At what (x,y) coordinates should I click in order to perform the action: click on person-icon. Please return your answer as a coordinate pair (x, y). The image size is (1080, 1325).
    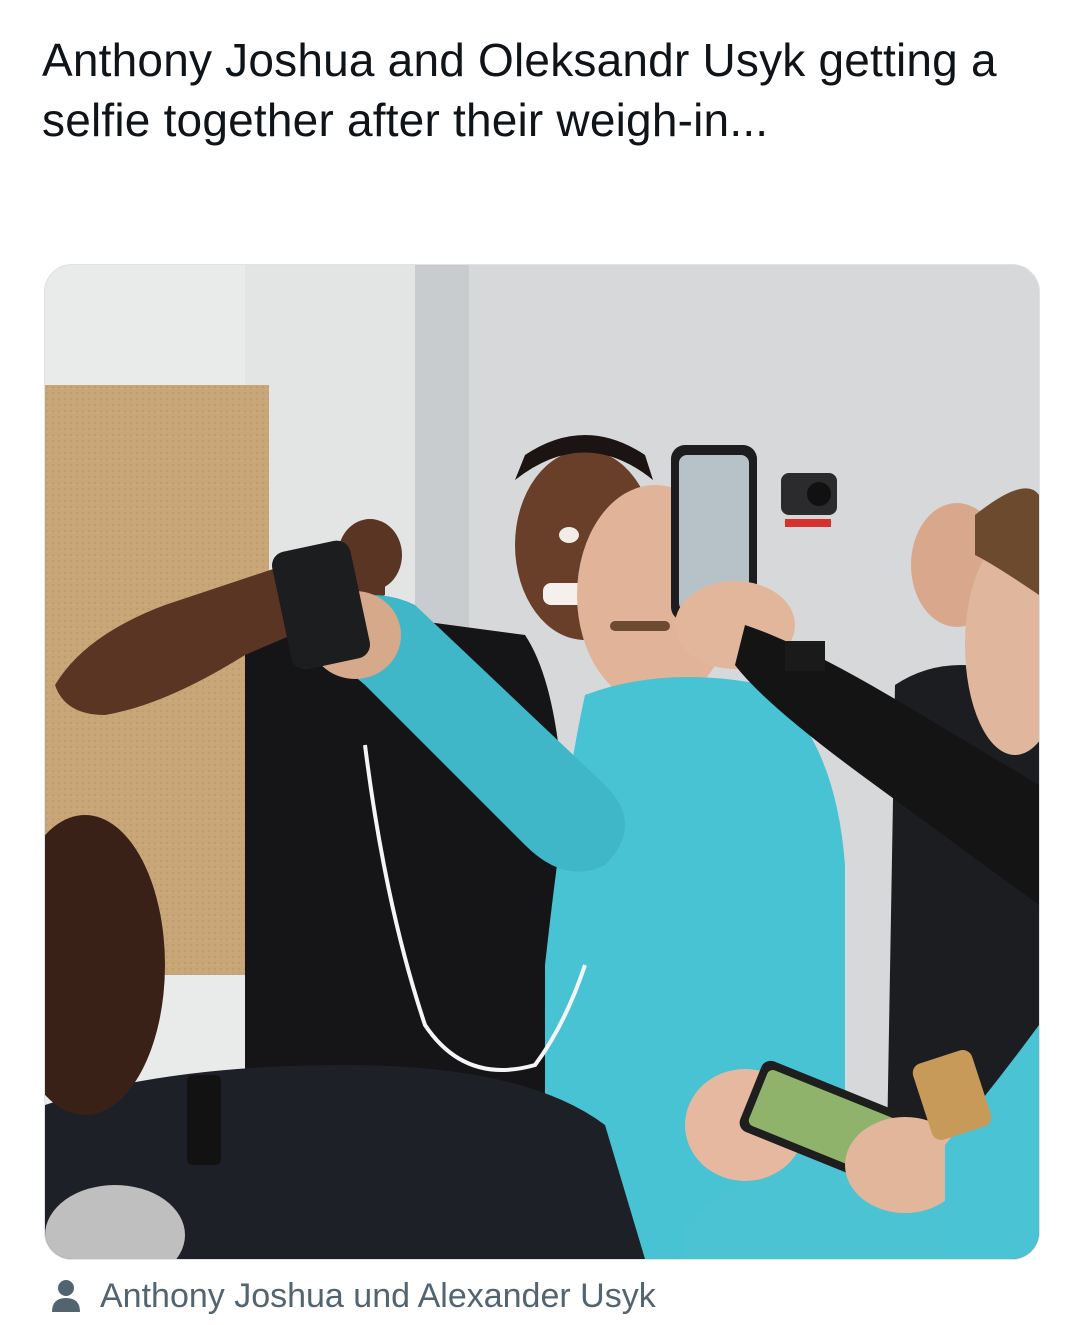
    Looking at the image, I should click on (66, 1296).